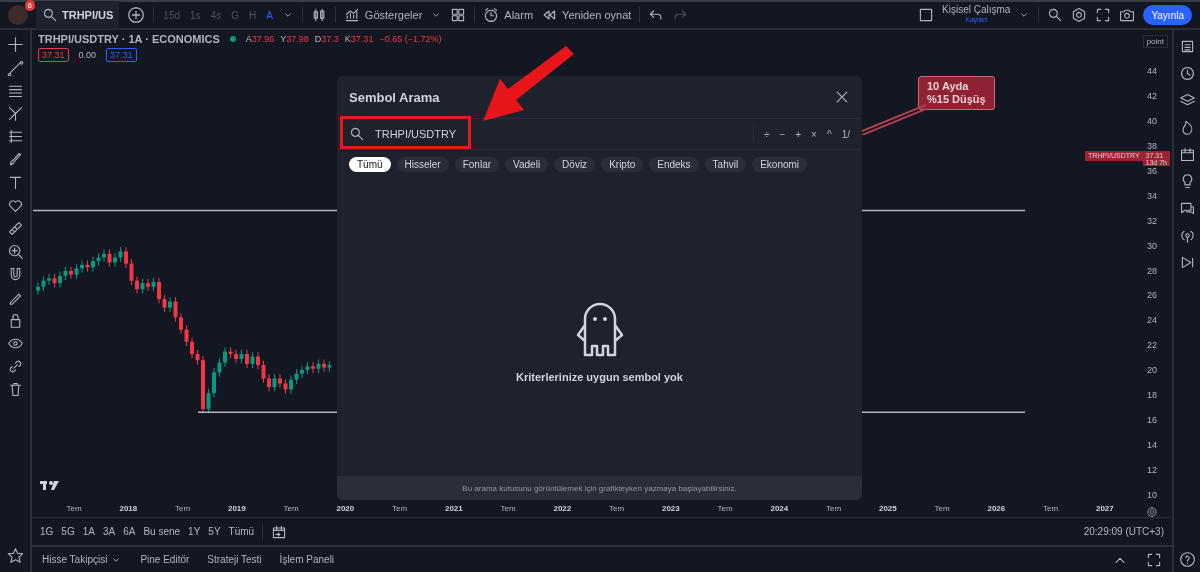  I want to click on category-tab: Endeks, so click(674, 164).